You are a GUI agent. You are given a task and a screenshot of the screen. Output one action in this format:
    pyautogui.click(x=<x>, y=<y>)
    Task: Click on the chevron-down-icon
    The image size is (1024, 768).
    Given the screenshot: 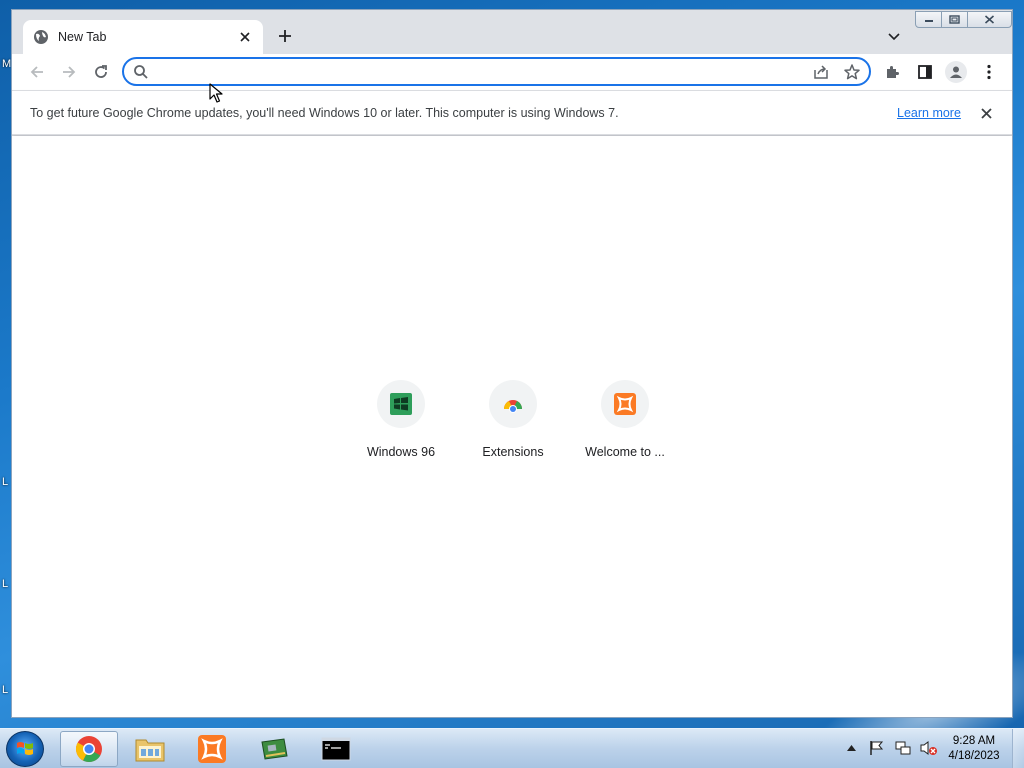 What is the action you would take?
    pyautogui.click(x=894, y=37)
    